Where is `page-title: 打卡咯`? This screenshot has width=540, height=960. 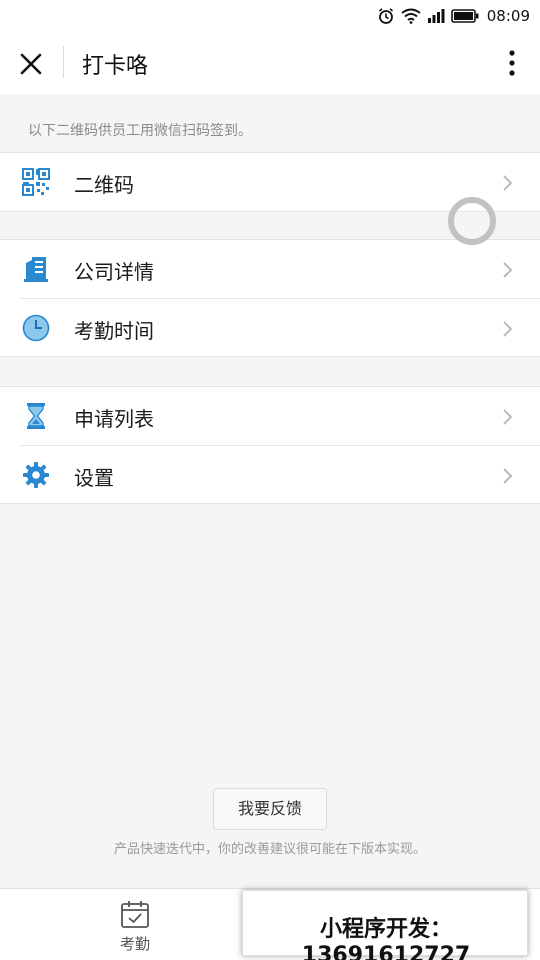 page-title: 打卡咯 is located at coordinates (115, 66).